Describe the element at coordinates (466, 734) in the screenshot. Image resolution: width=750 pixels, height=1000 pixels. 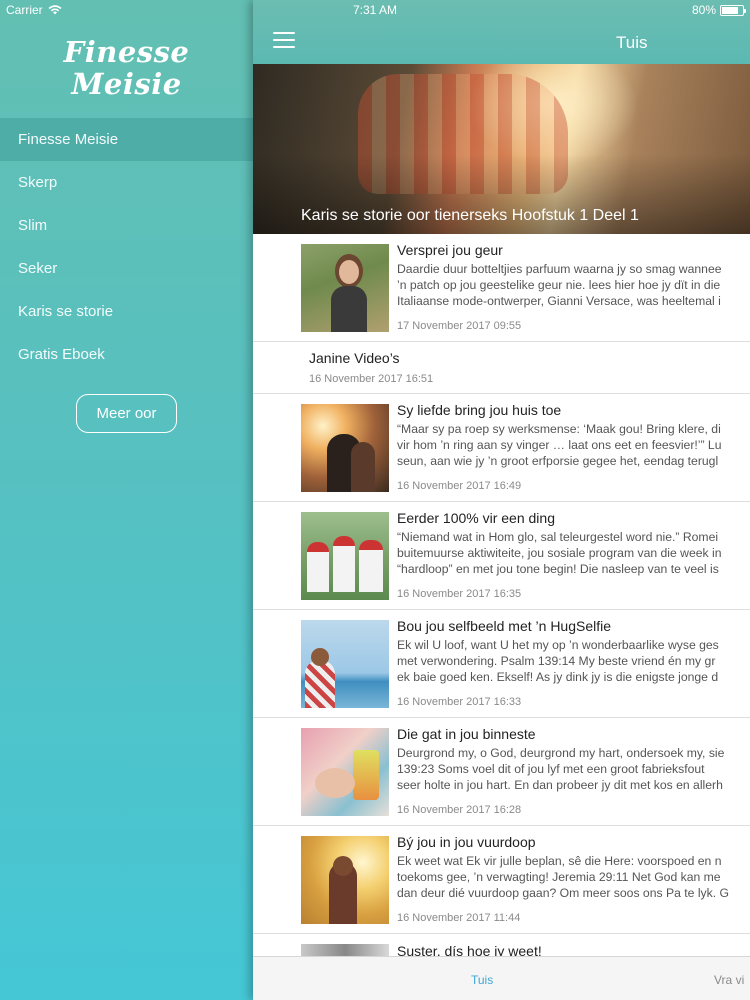
I see `article-title: Die gat in jou binneste` at that location.